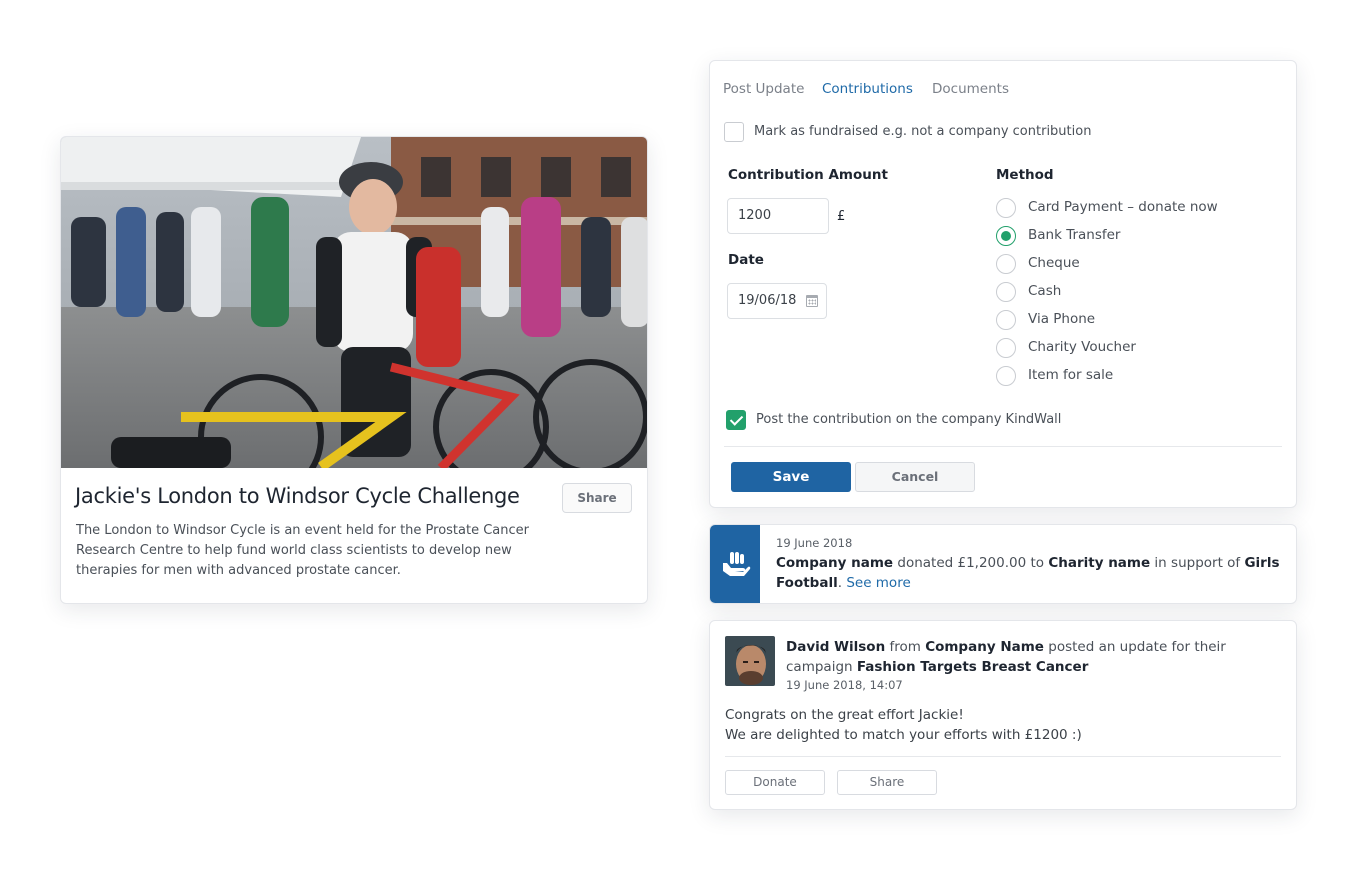 This screenshot has width=1359, height=870. What do you see at coordinates (1071, 375) in the screenshot?
I see `method-option-label: Item for sale` at bounding box center [1071, 375].